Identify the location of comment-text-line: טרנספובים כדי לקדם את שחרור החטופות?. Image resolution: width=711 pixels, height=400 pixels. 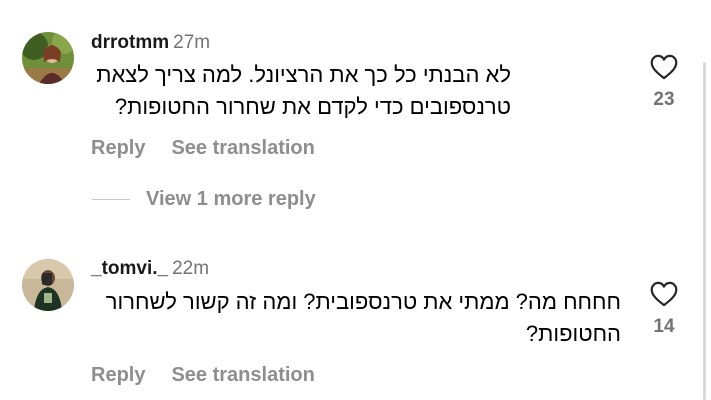
(312, 106).